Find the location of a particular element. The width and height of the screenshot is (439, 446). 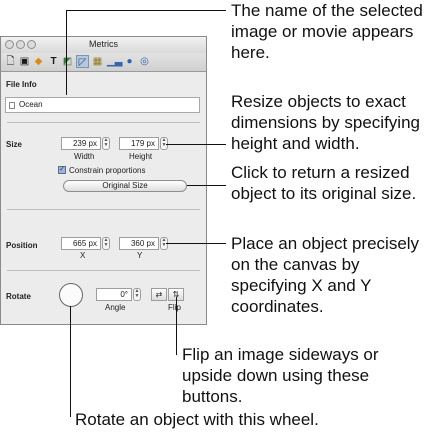

file-name: Ocean is located at coordinates (31, 104).